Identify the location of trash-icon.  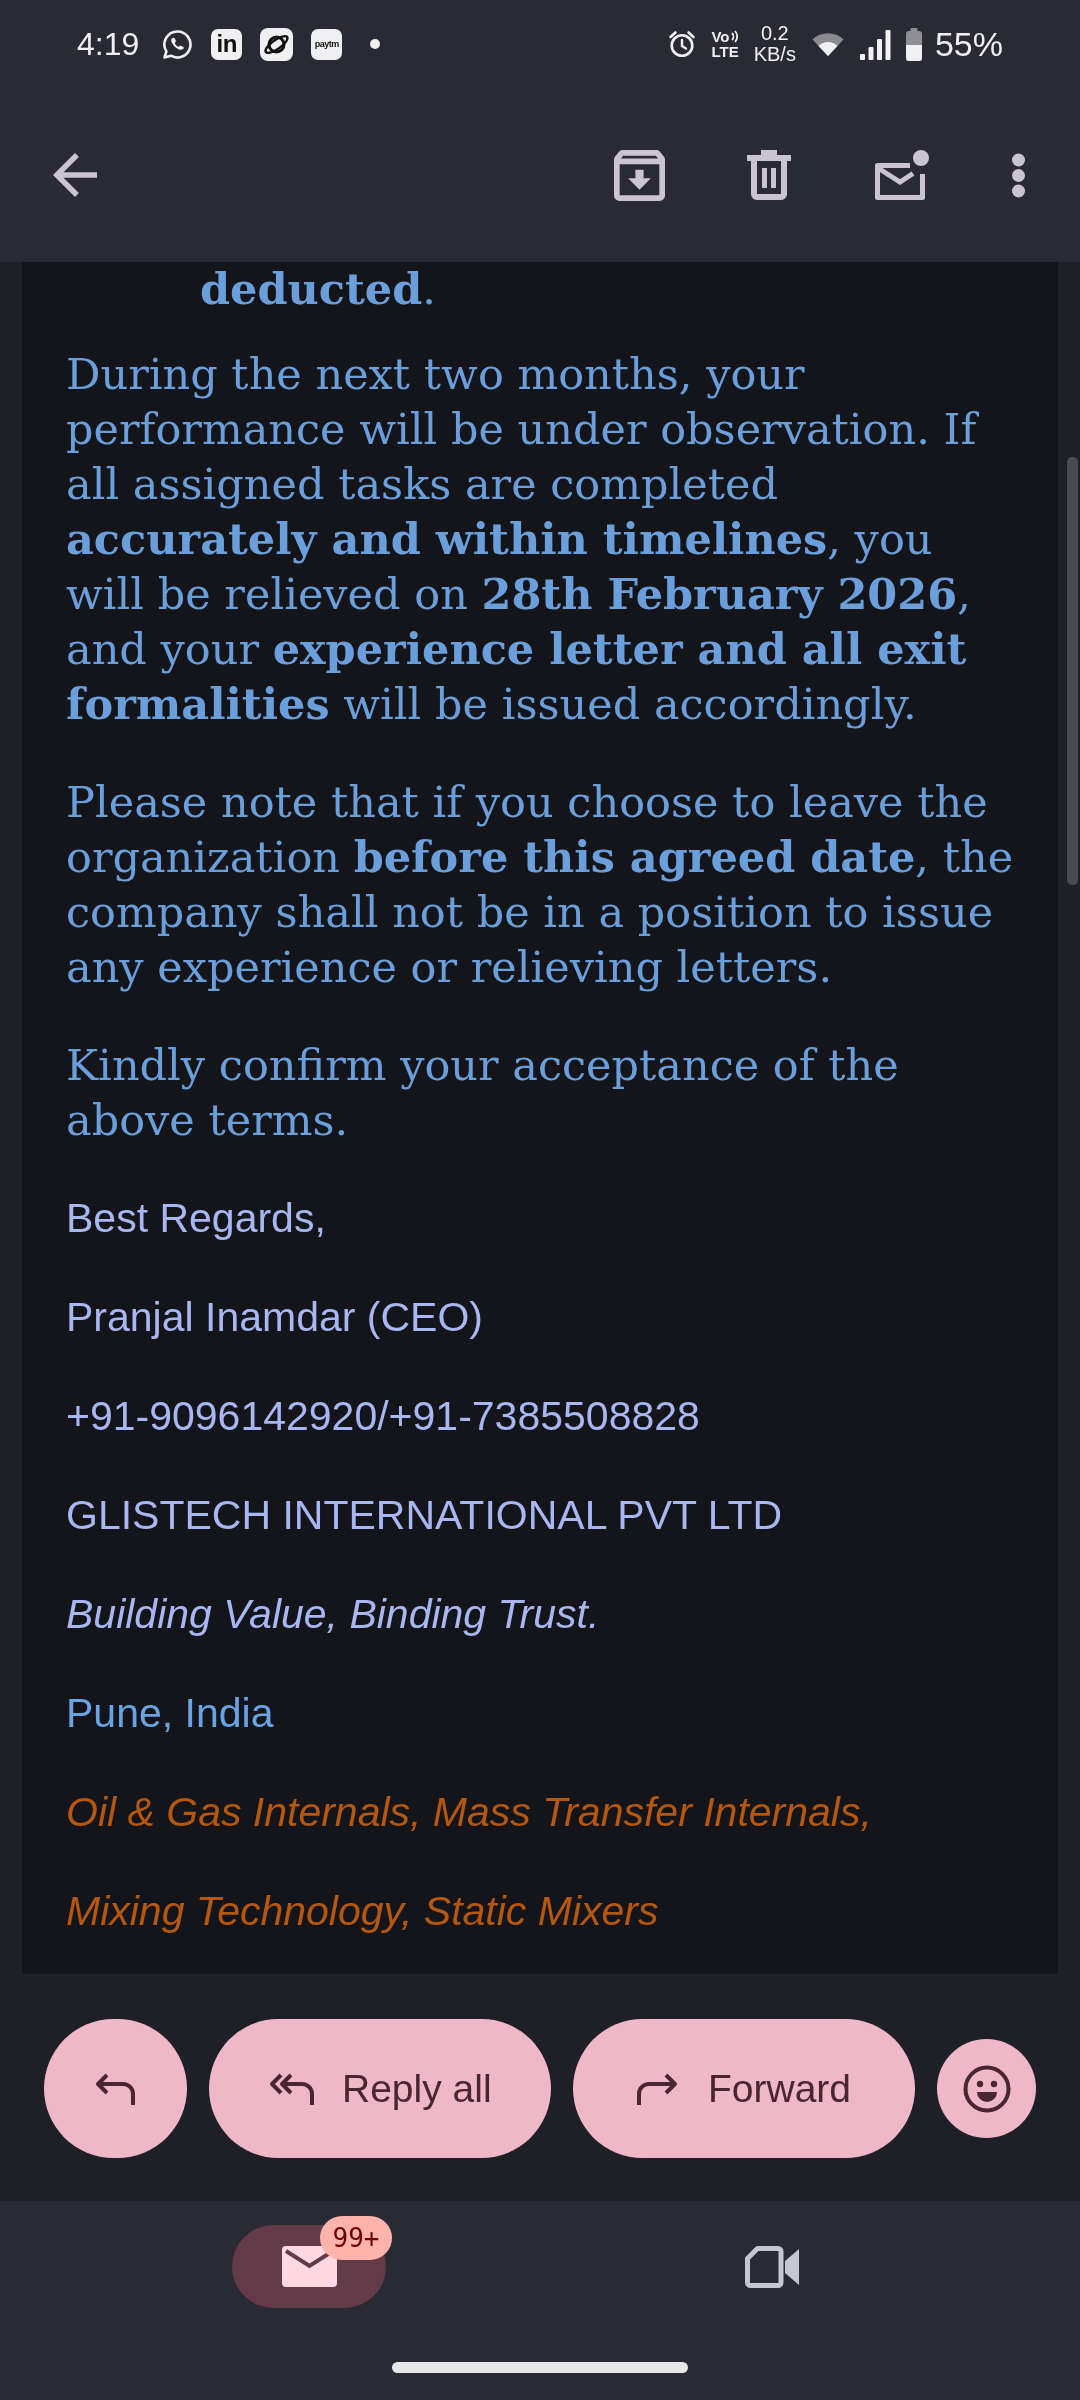
(769, 175).